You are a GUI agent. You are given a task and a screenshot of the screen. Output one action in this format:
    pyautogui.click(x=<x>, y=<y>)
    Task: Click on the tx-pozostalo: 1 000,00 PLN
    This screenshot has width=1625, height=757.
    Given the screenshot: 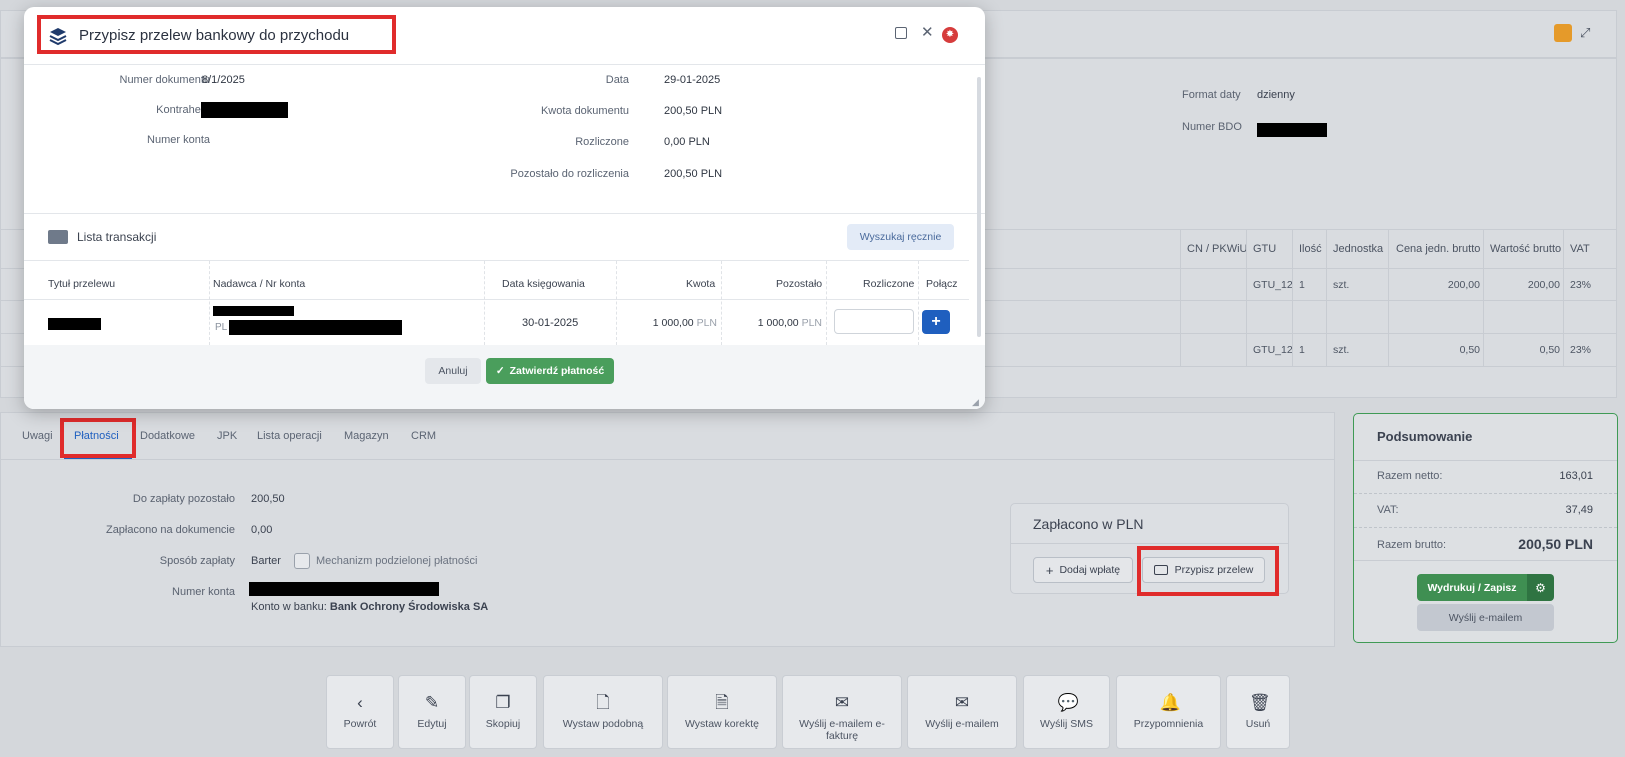 What is the action you would take?
    pyautogui.click(x=789, y=323)
    